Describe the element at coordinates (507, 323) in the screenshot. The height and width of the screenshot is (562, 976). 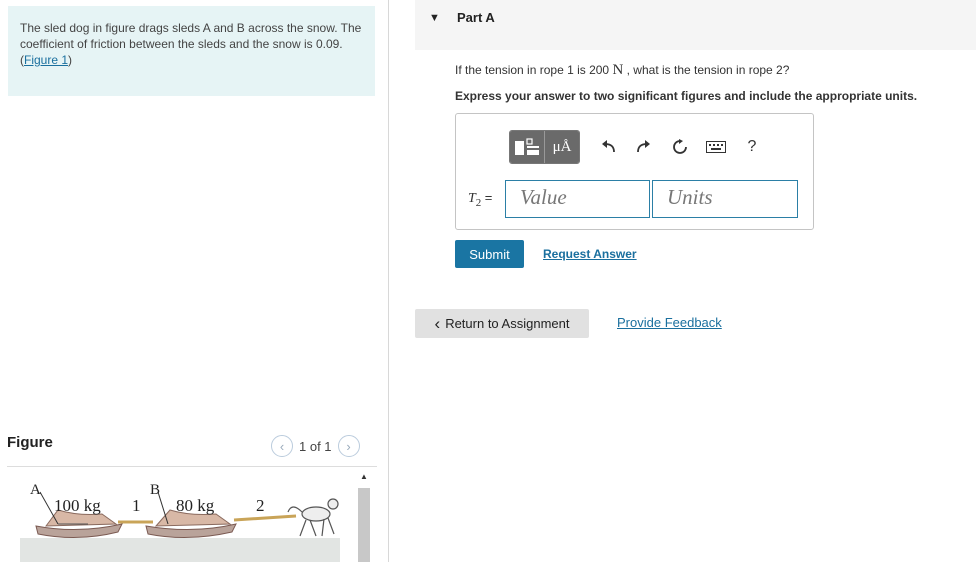
I see `return-label: Return to Assignment` at that location.